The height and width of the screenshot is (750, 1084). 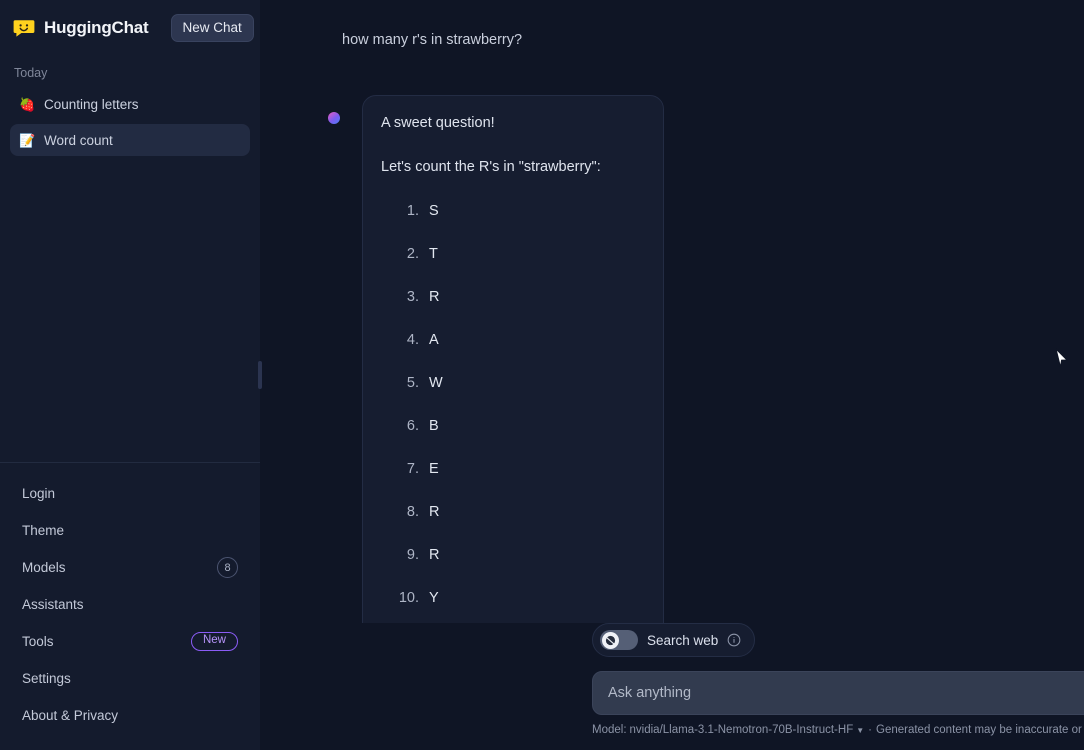 What do you see at coordinates (532, 598) in the screenshot?
I see `list-item: Y` at bounding box center [532, 598].